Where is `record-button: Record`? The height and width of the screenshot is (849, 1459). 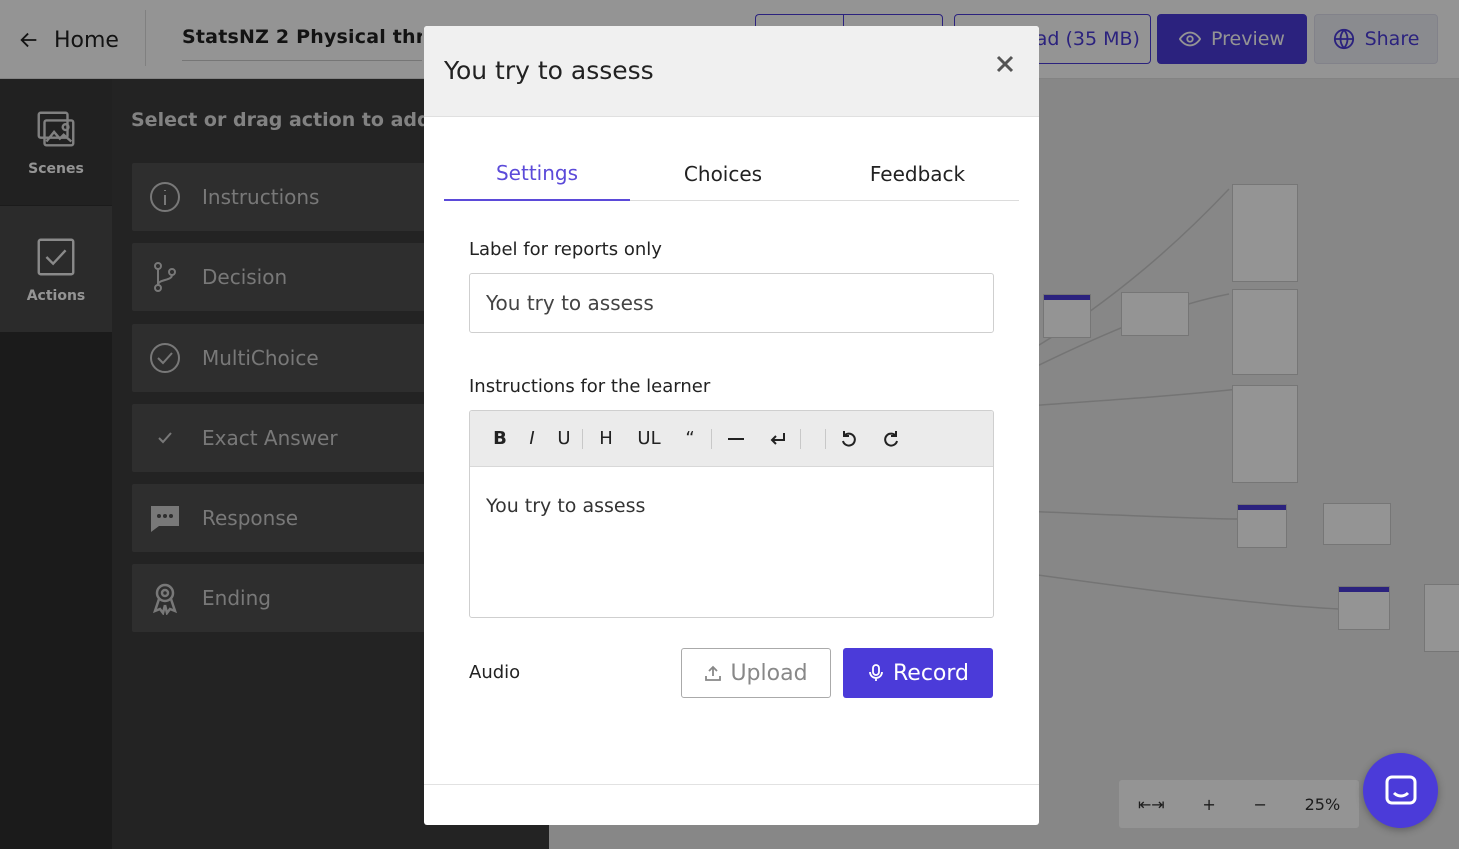
record-button: Record is located at coordinates (918, 673).